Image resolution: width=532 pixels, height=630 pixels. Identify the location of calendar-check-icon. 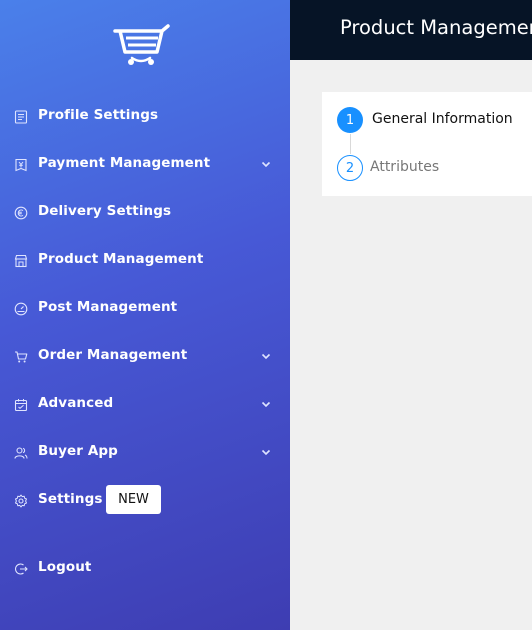
(20, 404).